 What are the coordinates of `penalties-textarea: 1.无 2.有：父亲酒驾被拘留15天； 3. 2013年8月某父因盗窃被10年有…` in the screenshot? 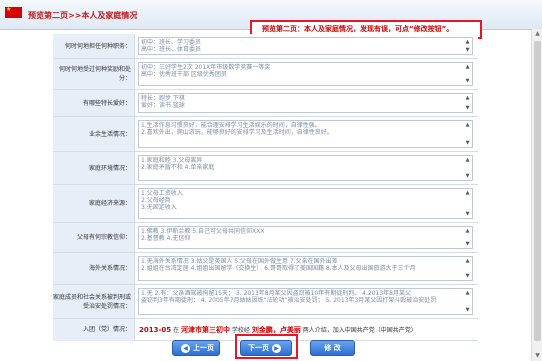 It's located at (305, 301).